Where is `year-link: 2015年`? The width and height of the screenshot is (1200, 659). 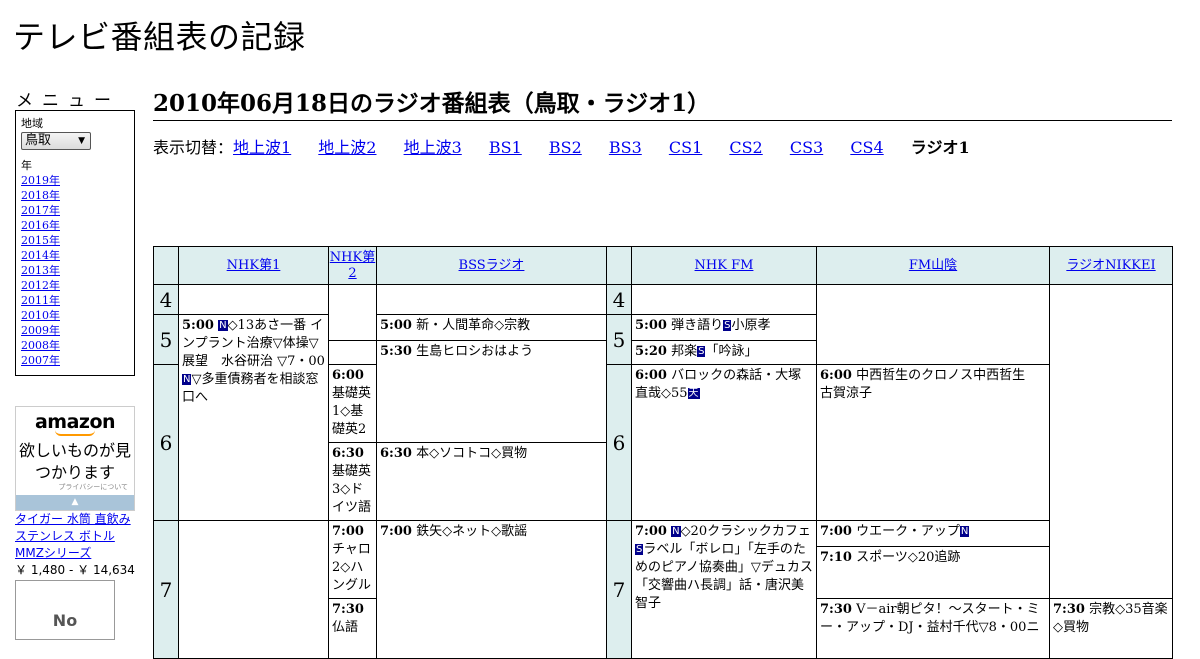
year-link: 2015年 is located at coordinates (75, 240).